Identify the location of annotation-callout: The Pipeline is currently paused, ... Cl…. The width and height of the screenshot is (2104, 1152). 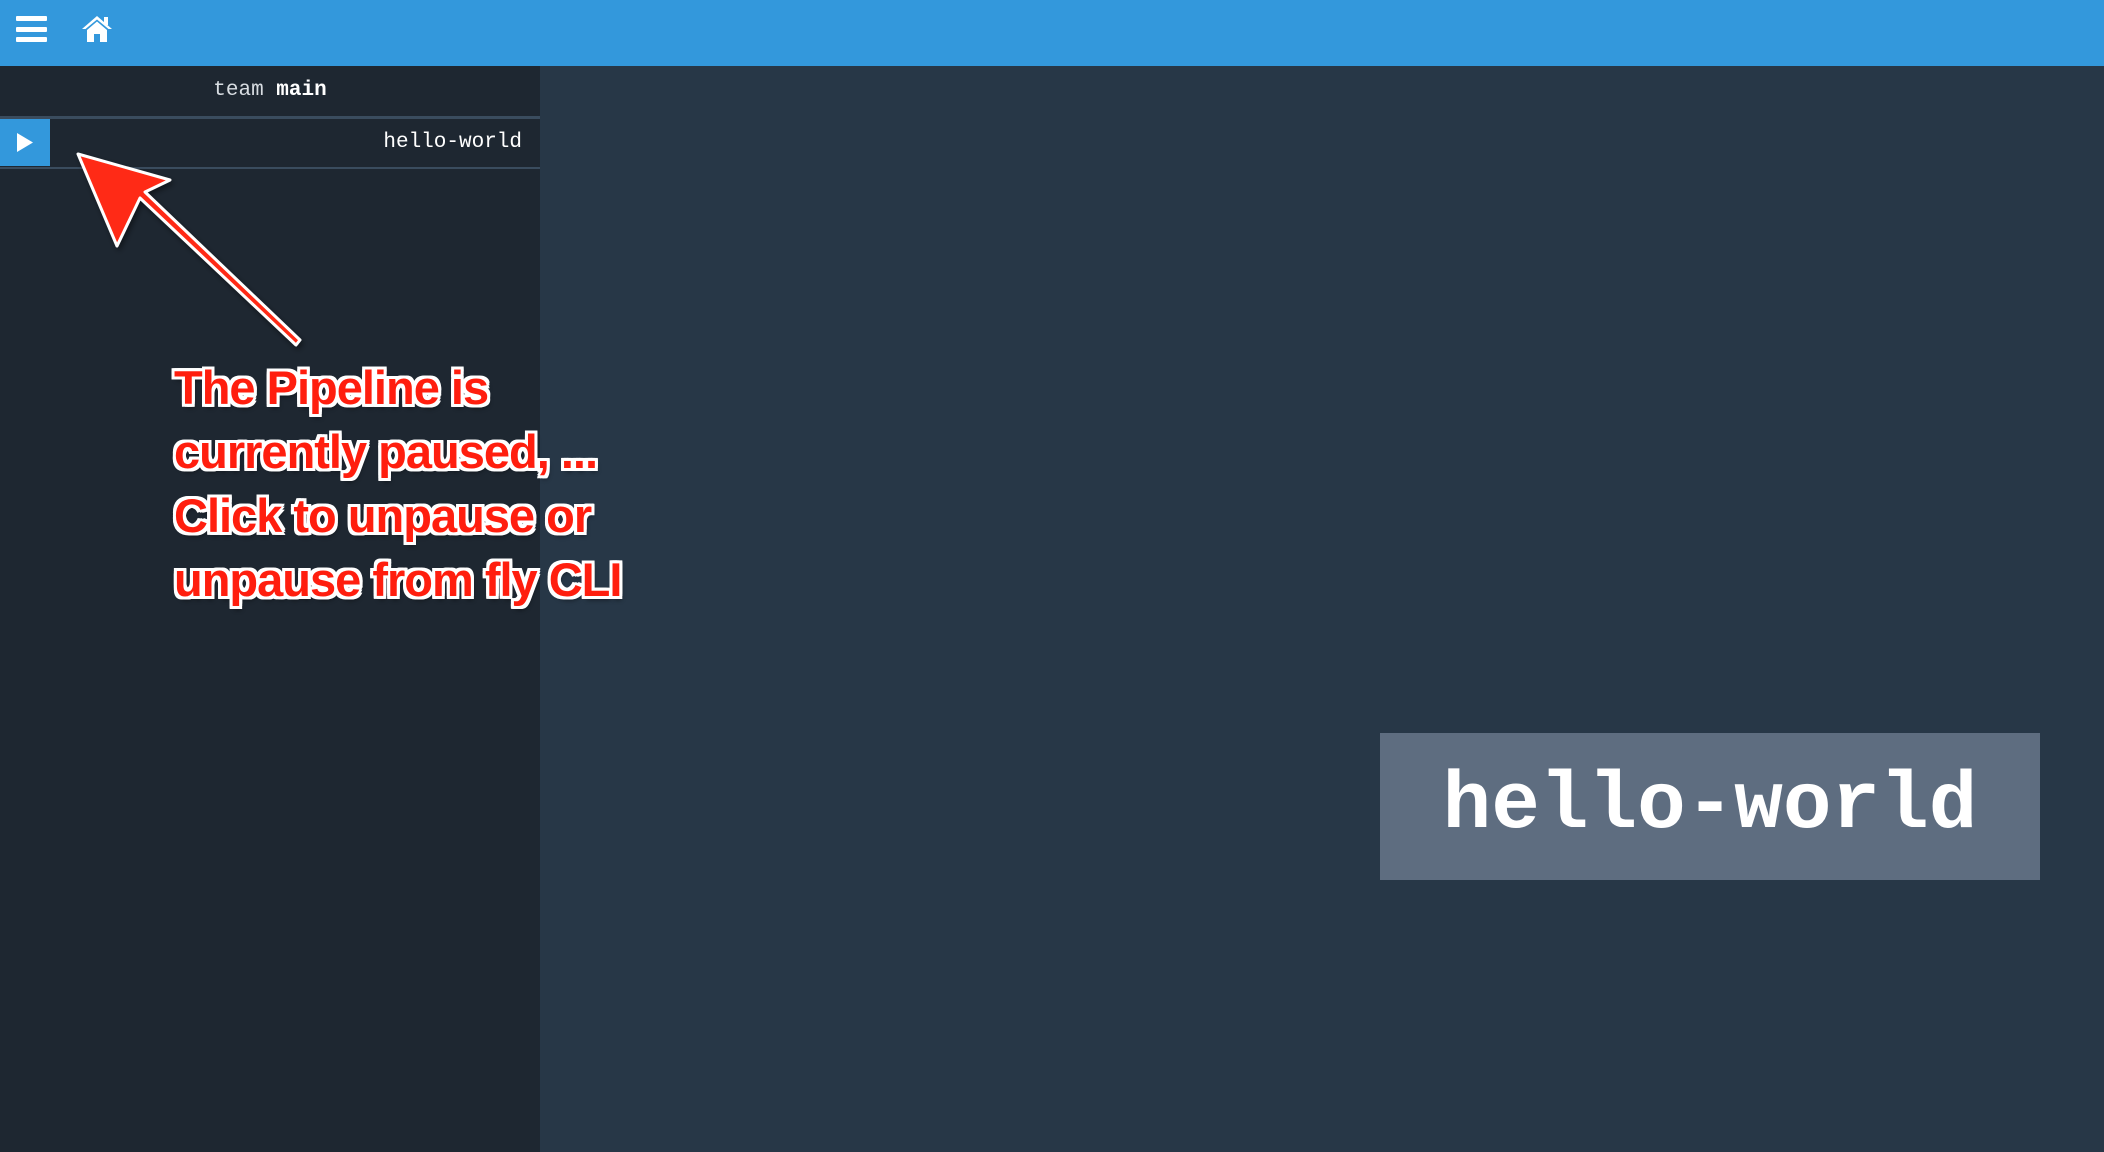
(434, 484).